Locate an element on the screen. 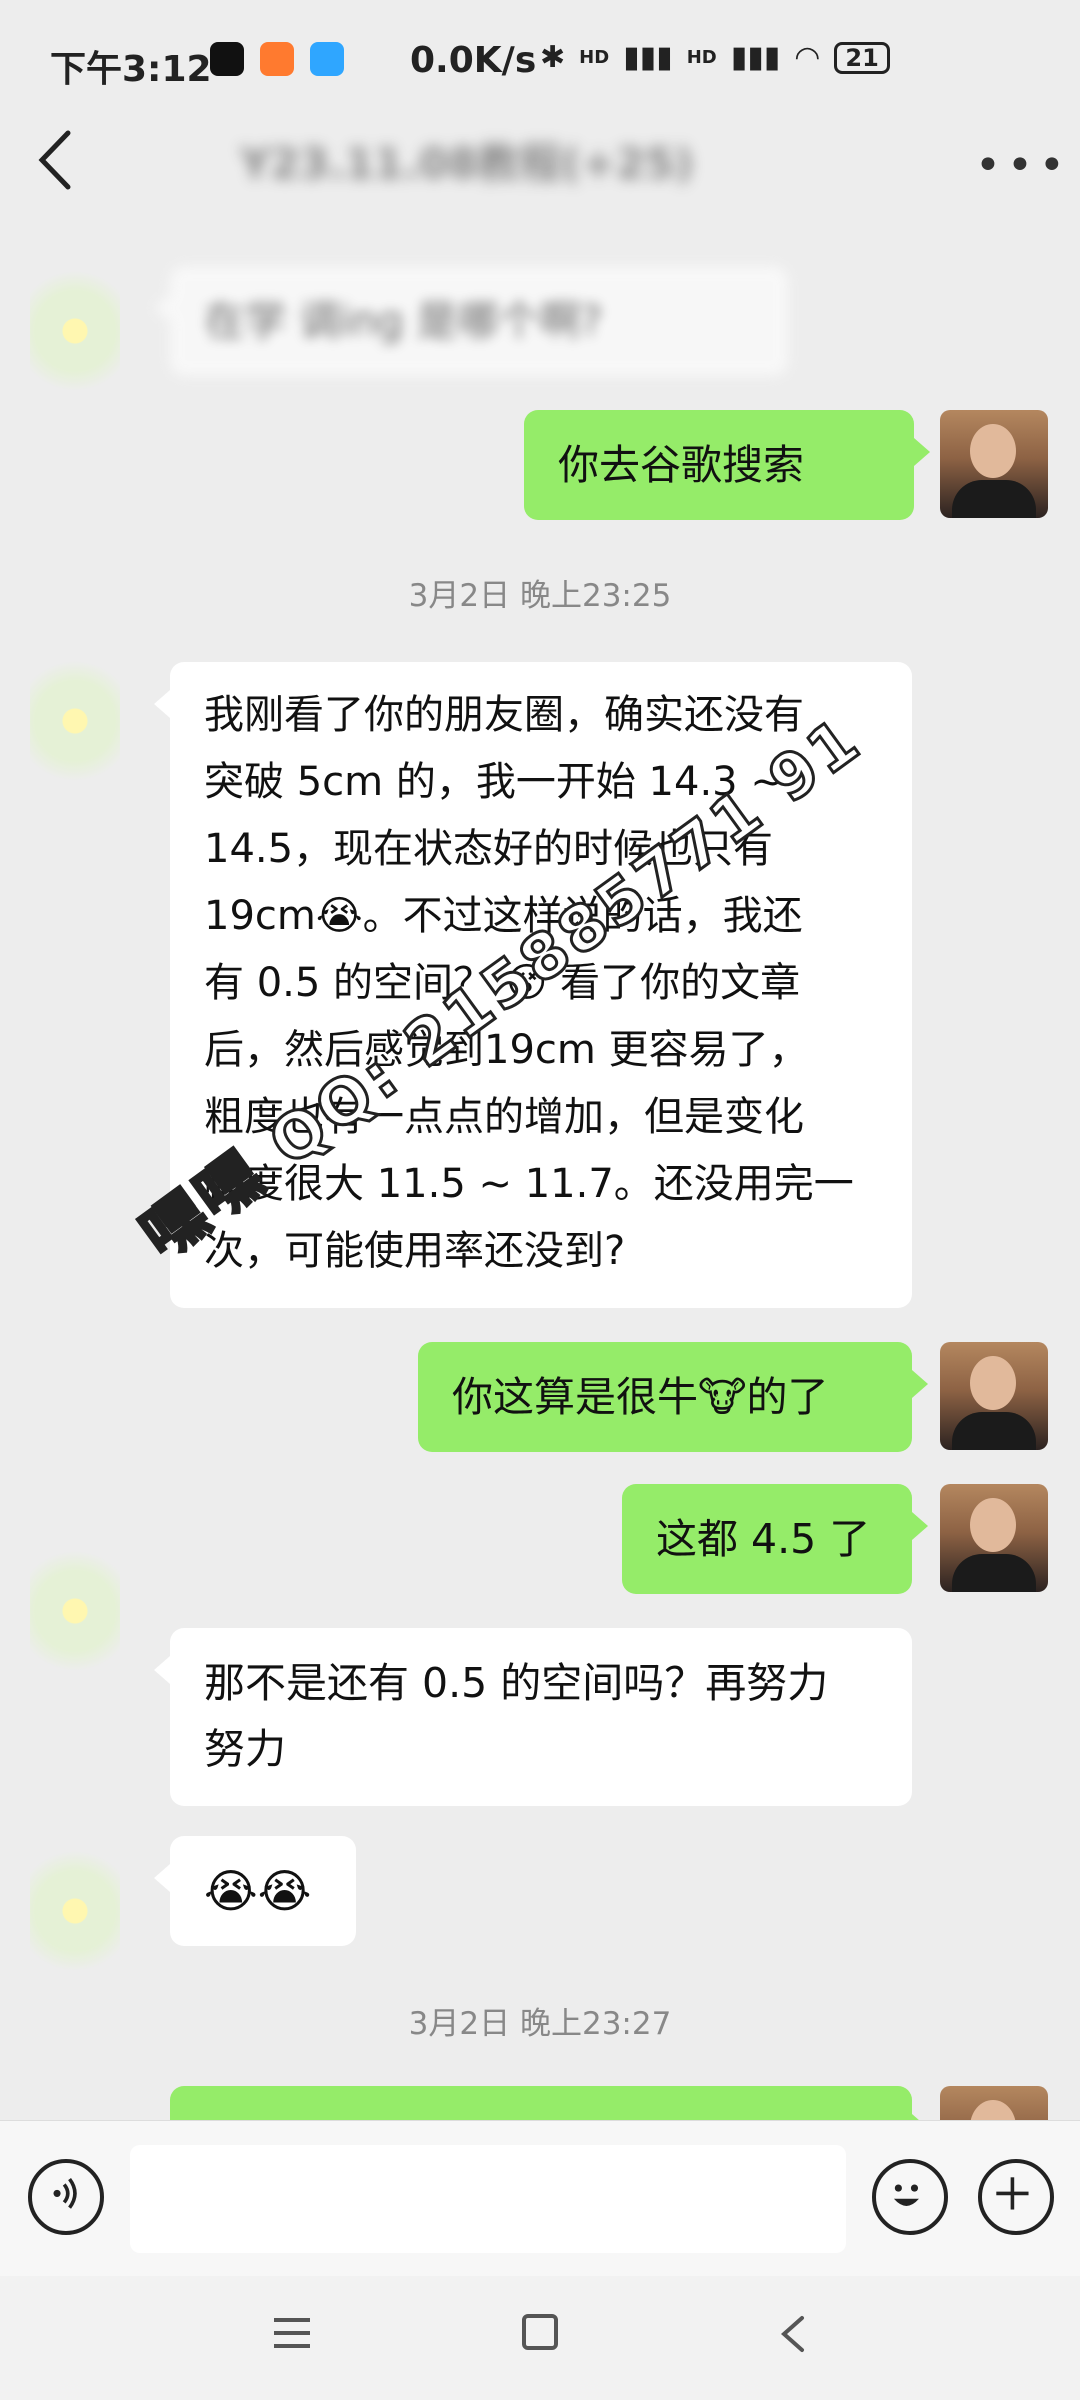 The height and width of the screenshot is (2400, 1080). message-input is located at coordinates (488, 2199).